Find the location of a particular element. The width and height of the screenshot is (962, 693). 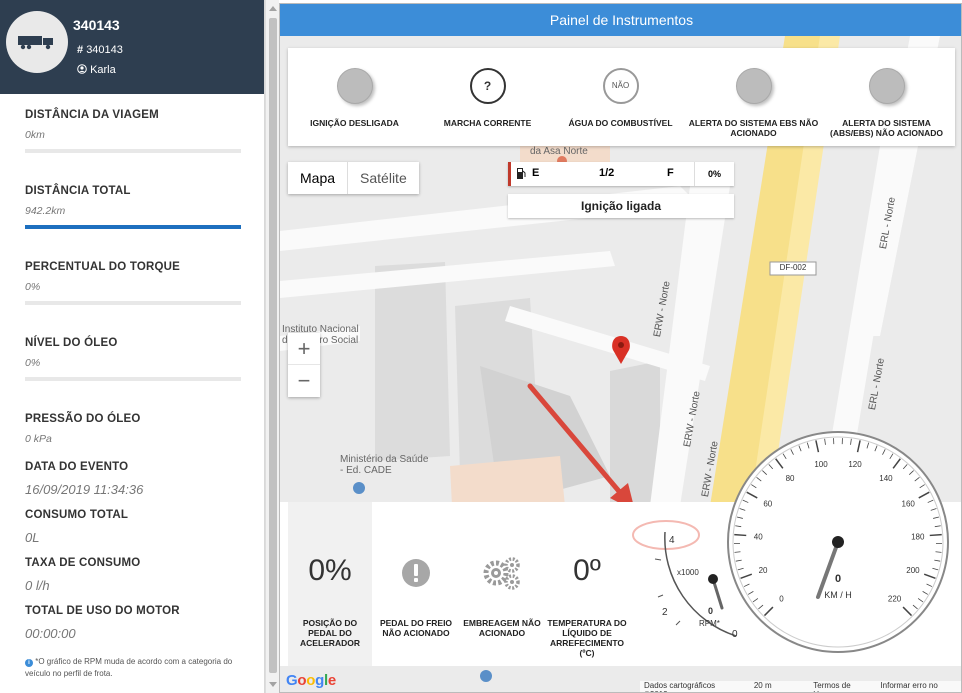

fuel-empty-label: E is located at coordinates (536, 173).